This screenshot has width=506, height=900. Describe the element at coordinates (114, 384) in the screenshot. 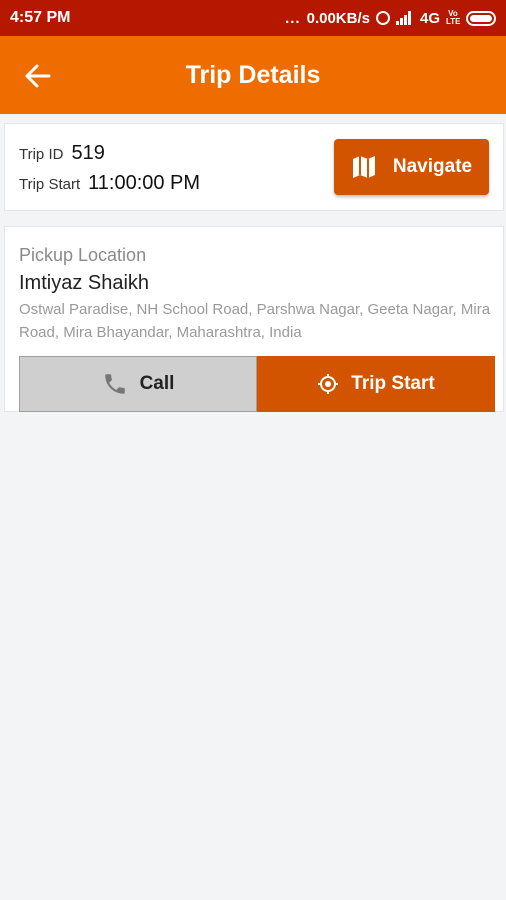

I see `phone-icon` at that location.